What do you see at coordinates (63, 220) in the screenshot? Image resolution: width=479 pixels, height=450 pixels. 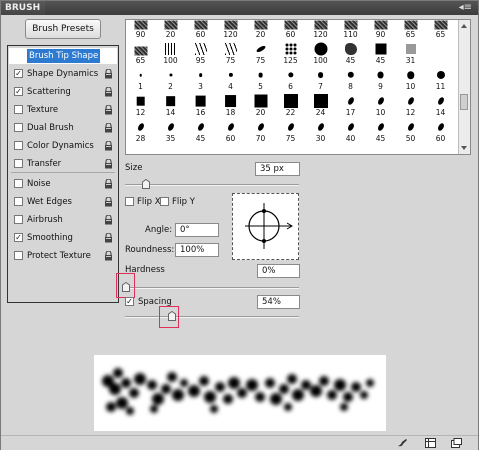 I see `sidebar-item: Airbrush` at bounding box center [63, 220].